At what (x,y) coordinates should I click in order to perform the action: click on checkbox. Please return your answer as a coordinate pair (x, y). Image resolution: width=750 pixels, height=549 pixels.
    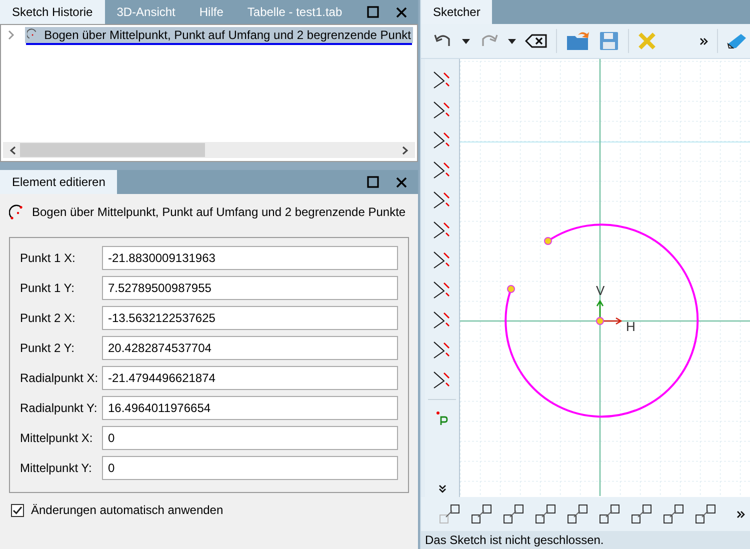
    Looking at the image, I should click on (17, 510).